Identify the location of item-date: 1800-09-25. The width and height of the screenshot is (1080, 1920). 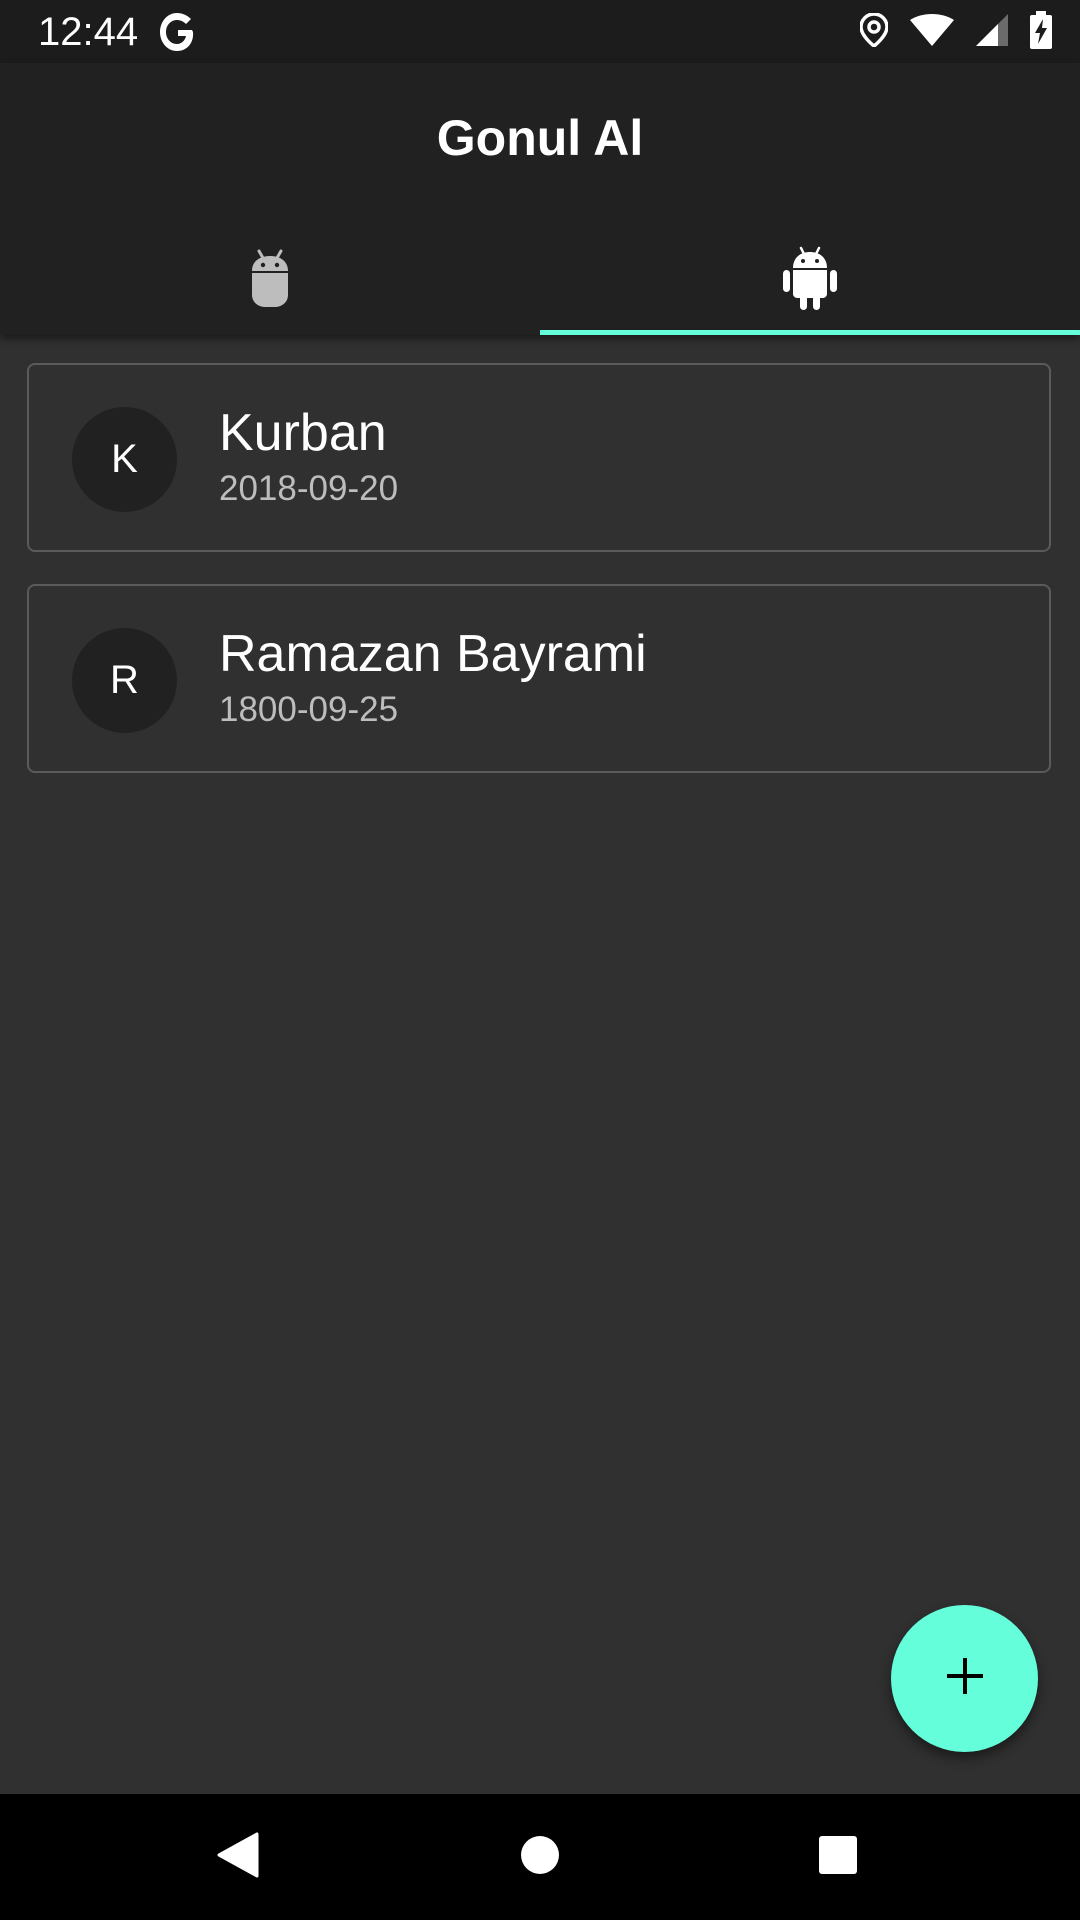
(309, 709).